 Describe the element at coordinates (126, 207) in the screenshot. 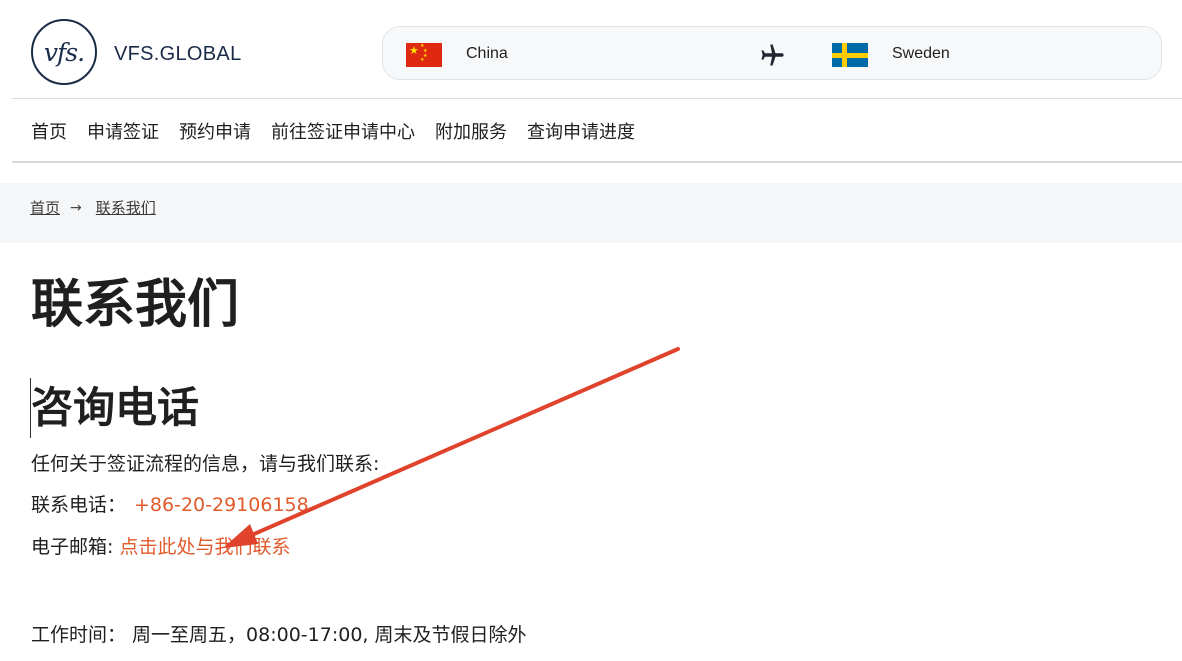

I see `breadcrumb-current-link: 联系我们` at that location.